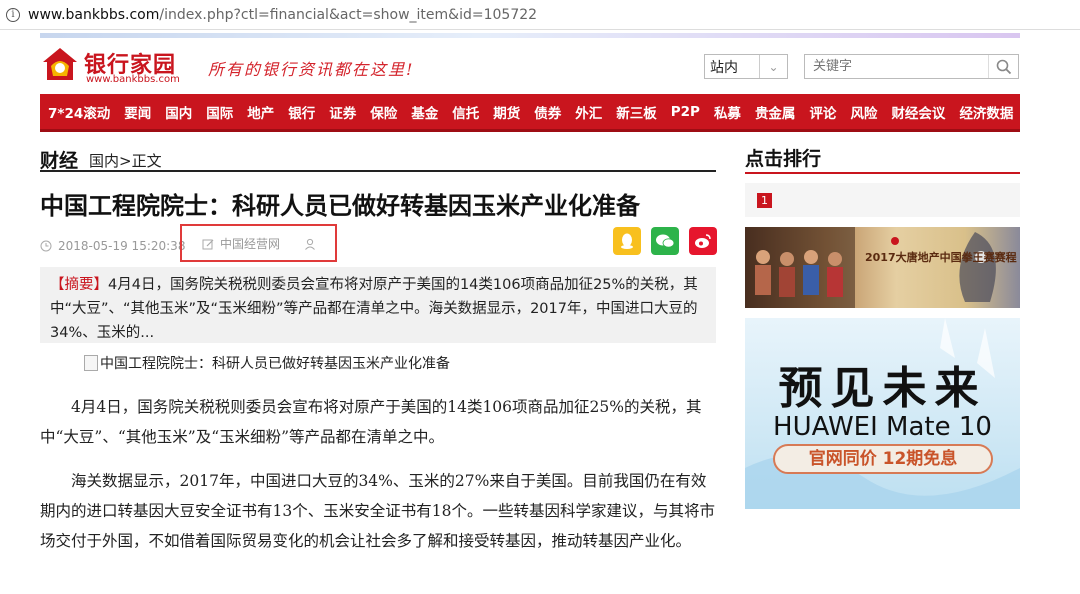 This screenshot has width=1080, height=594. I want to click on nav-item-neeq: 新三板, so click(636, 112).